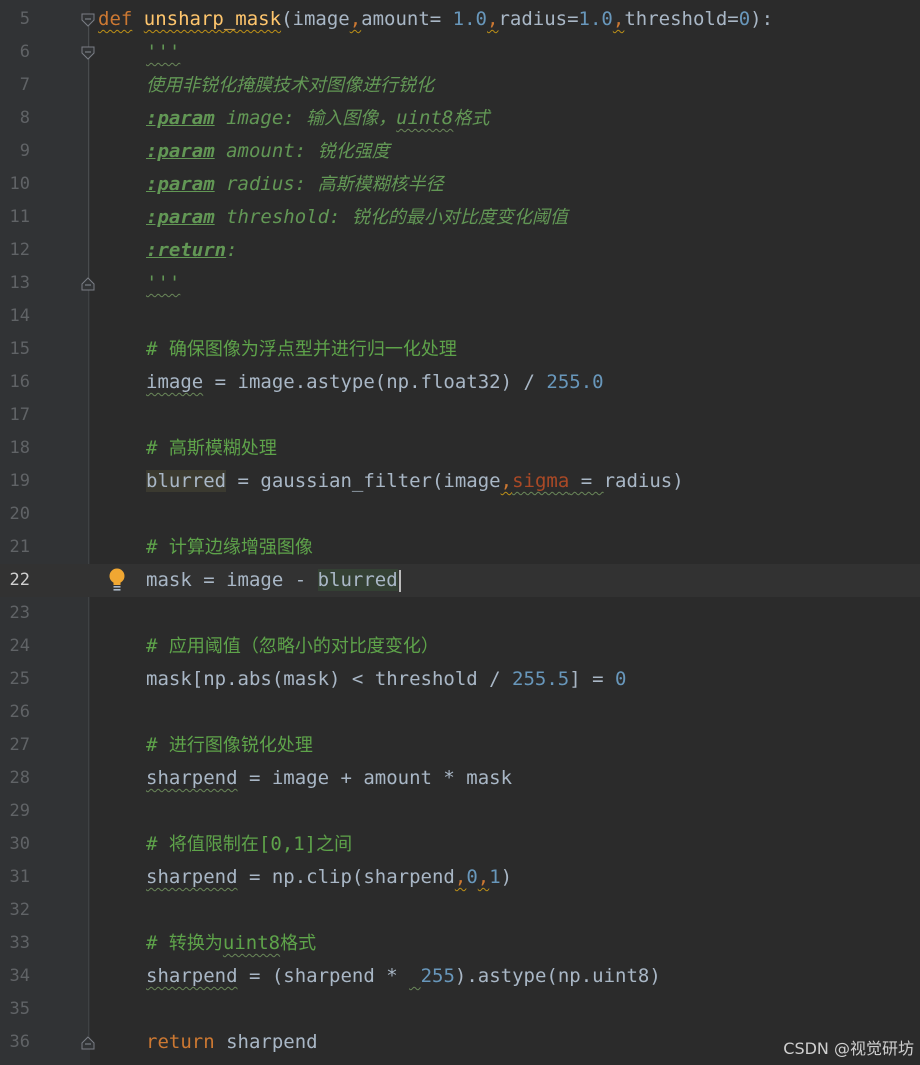  What do you see at coordinates (460, 151) in the screenshot?
I see `code-line-9: 9 :param amount: 锐化强度` at bounding box center [460, 151].